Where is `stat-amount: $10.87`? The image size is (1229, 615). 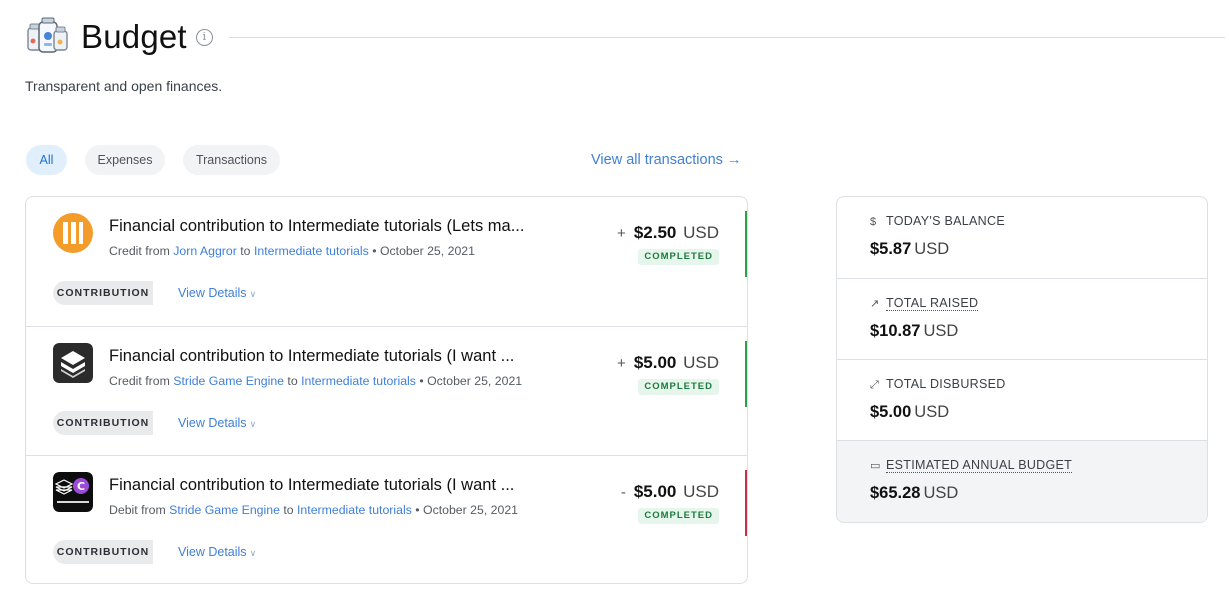
stat-amount: $10.87 is located at coordinates (895, 331).